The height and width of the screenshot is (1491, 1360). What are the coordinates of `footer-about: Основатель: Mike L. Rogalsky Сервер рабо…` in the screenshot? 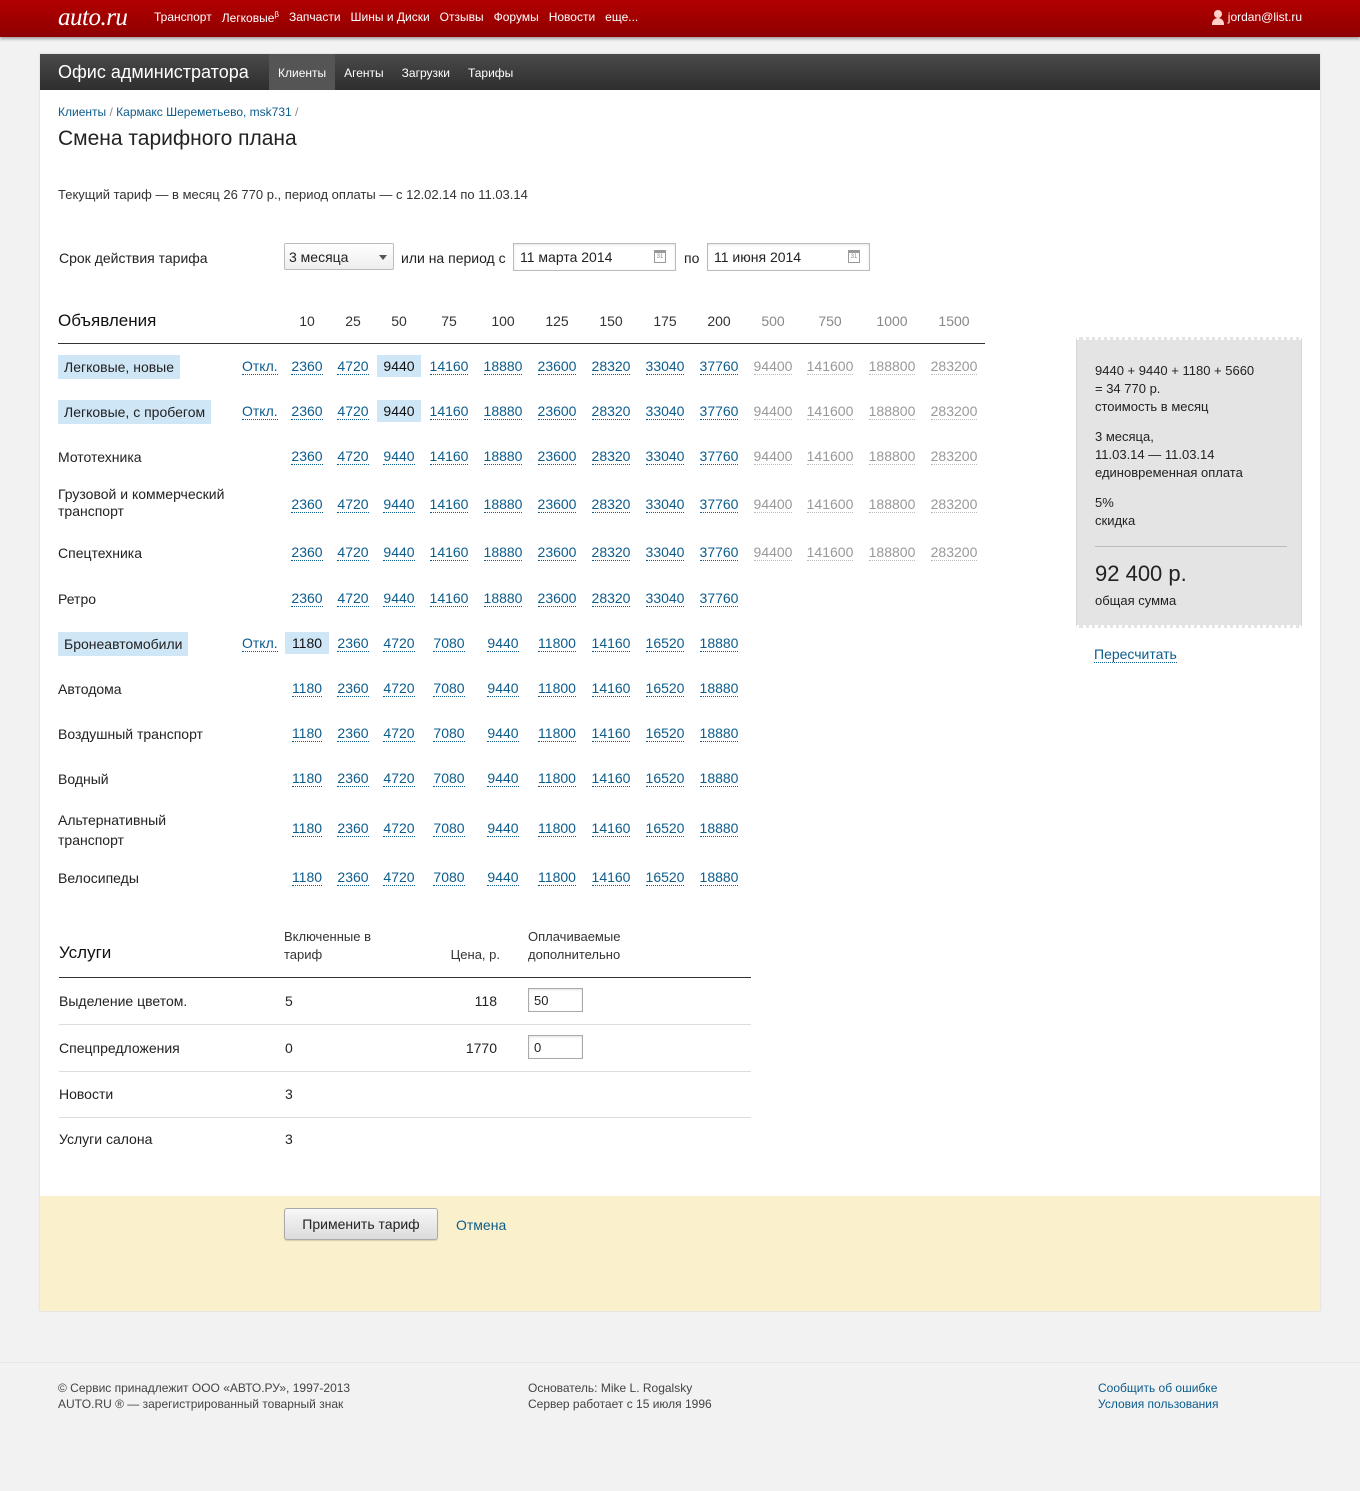 It's located at (620, 1396).